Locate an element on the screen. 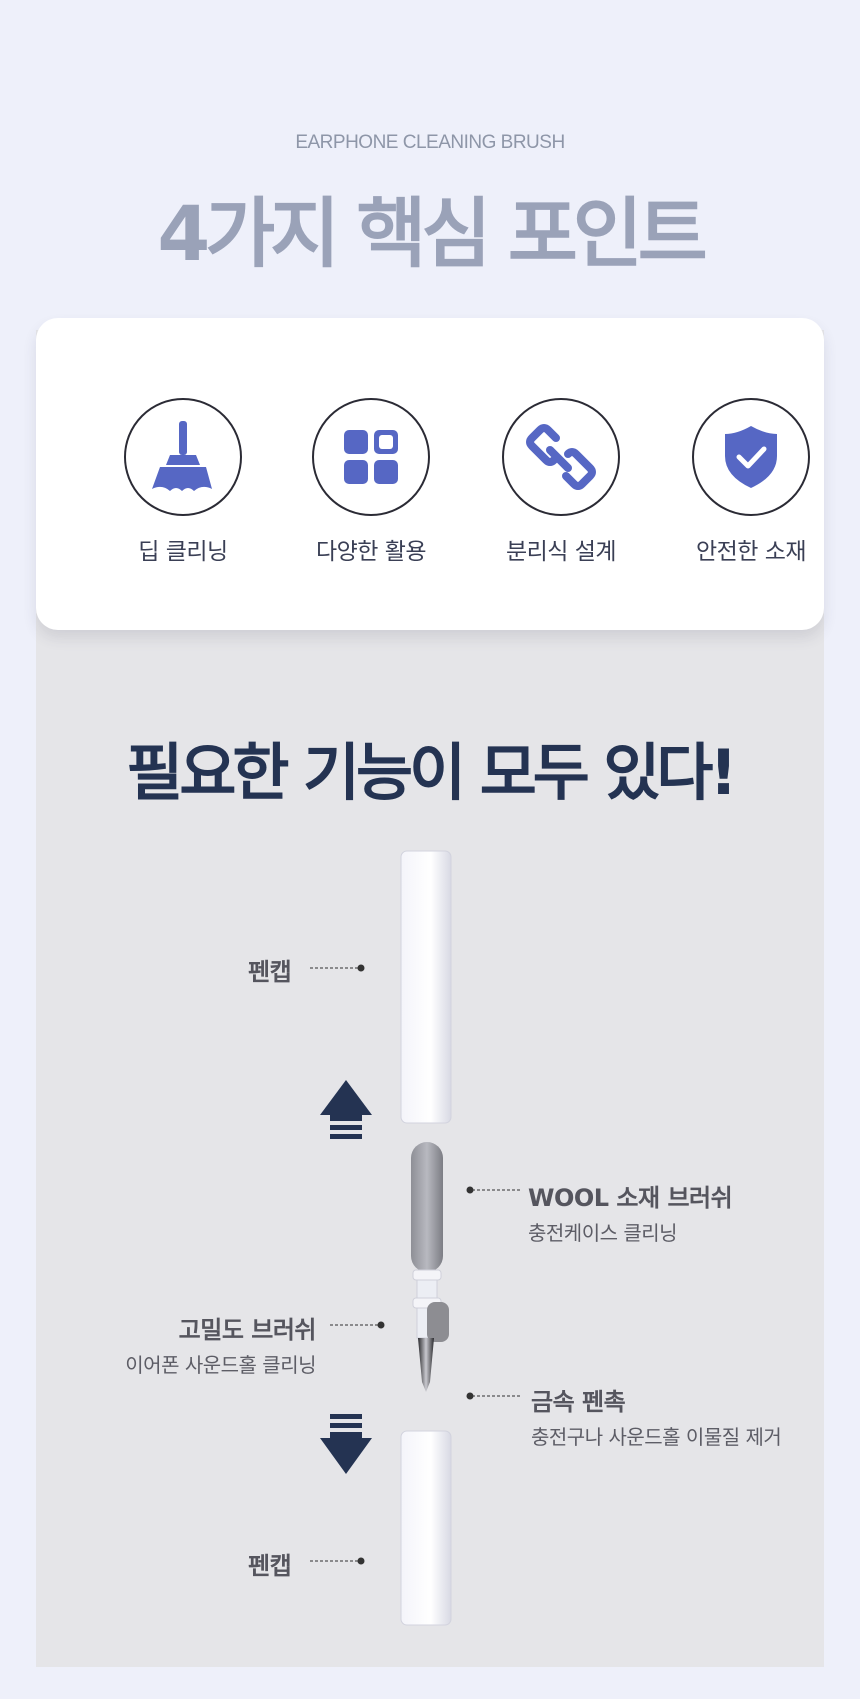 The height and width of the screenshot is (1699, 860). point-detachable-design: 분리식 설계 is located at coordinates (561, 482).